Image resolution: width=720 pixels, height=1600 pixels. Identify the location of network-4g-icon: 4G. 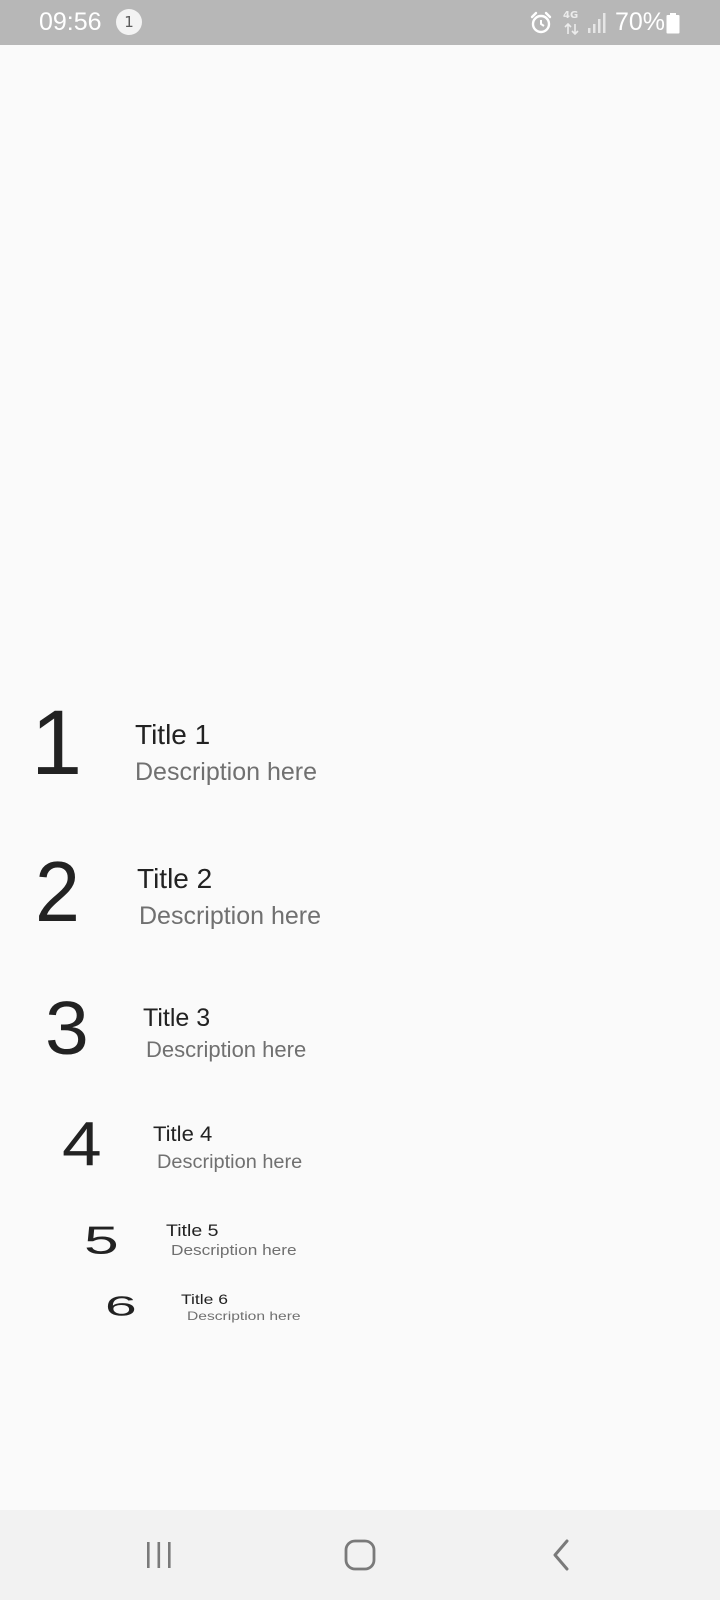
(572, 23).